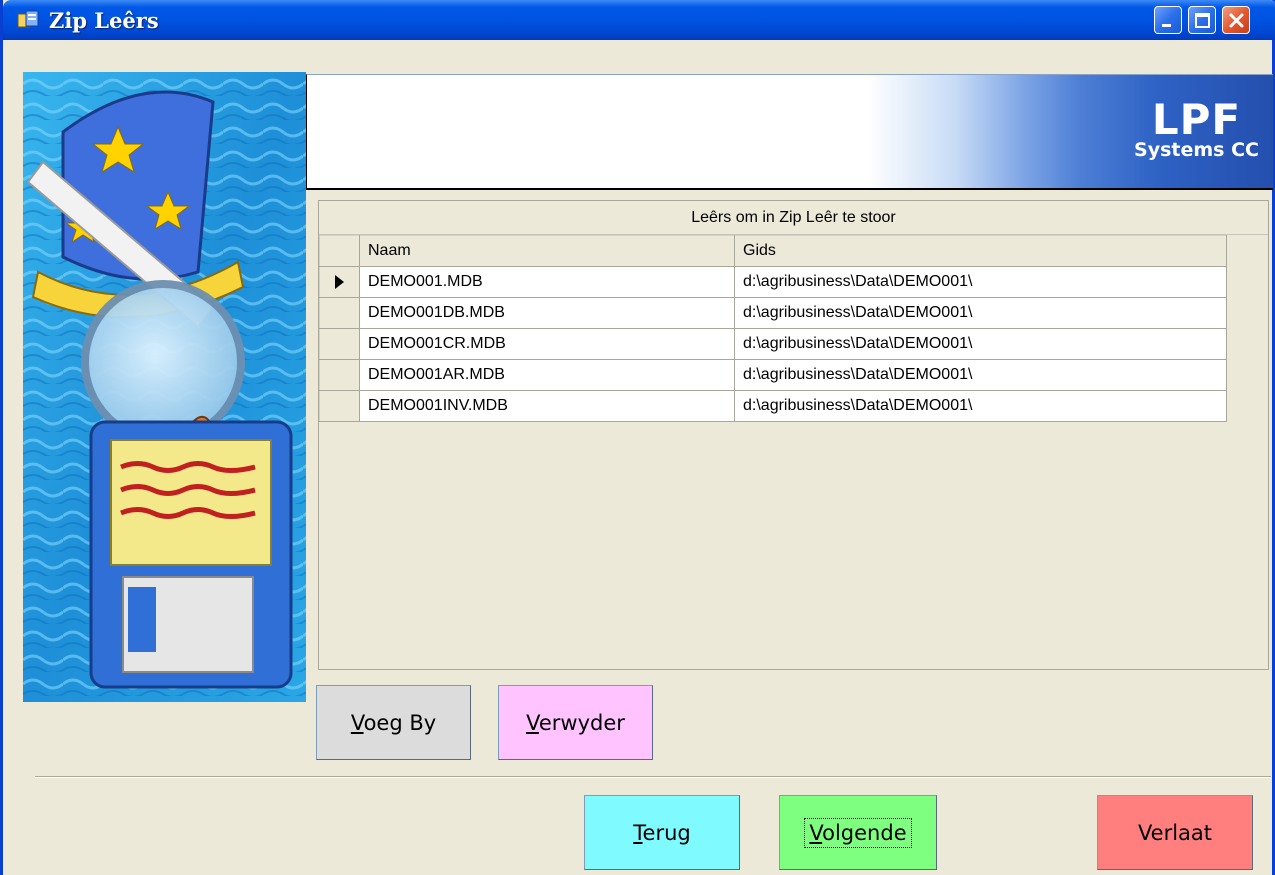 The width and height of the screenshot is (1275, 875). Describe the element at coordinates (547, 313) in the screenshot. I see `cell-file-name: DEMO001DB.MDB` at that location.